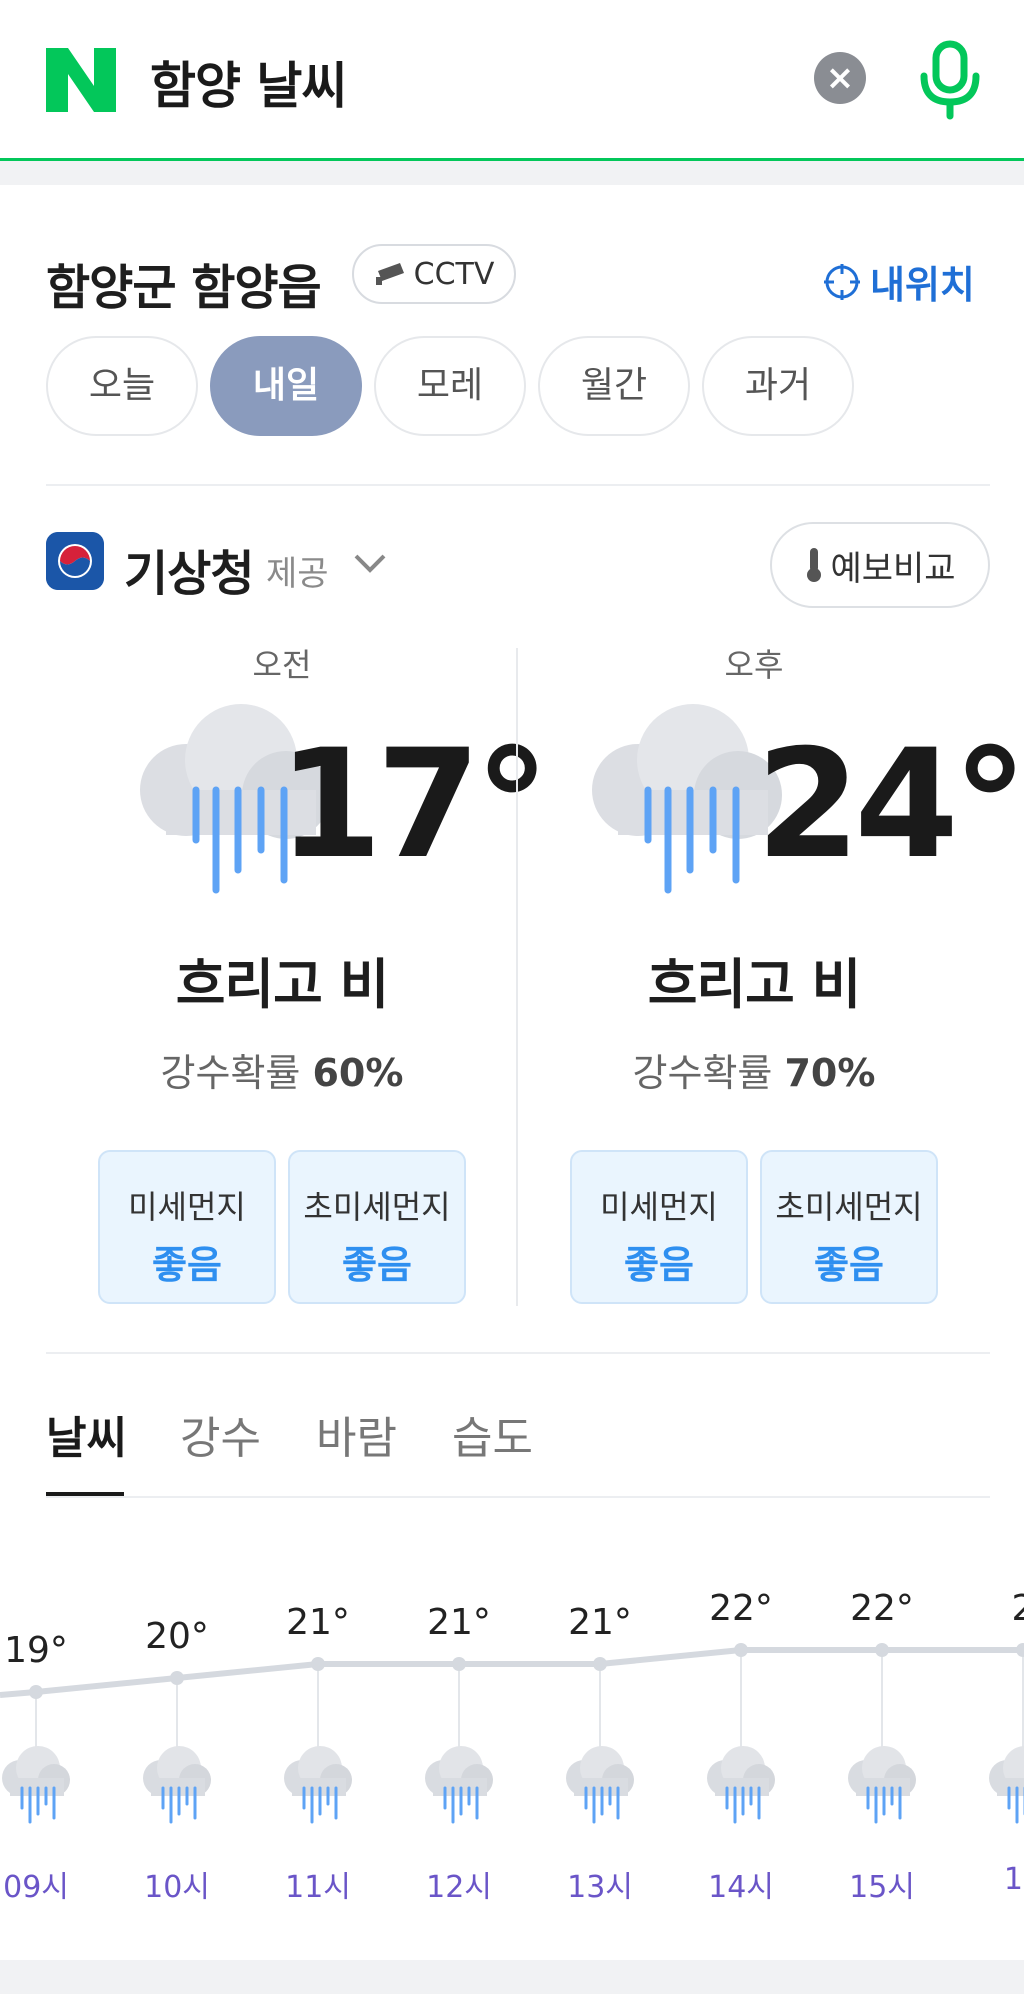 The height and width of the screenshot is (1994, 1024). Describe the element at coordinates (950, 80) in the screenshot. I see `mic-icon` at that location.